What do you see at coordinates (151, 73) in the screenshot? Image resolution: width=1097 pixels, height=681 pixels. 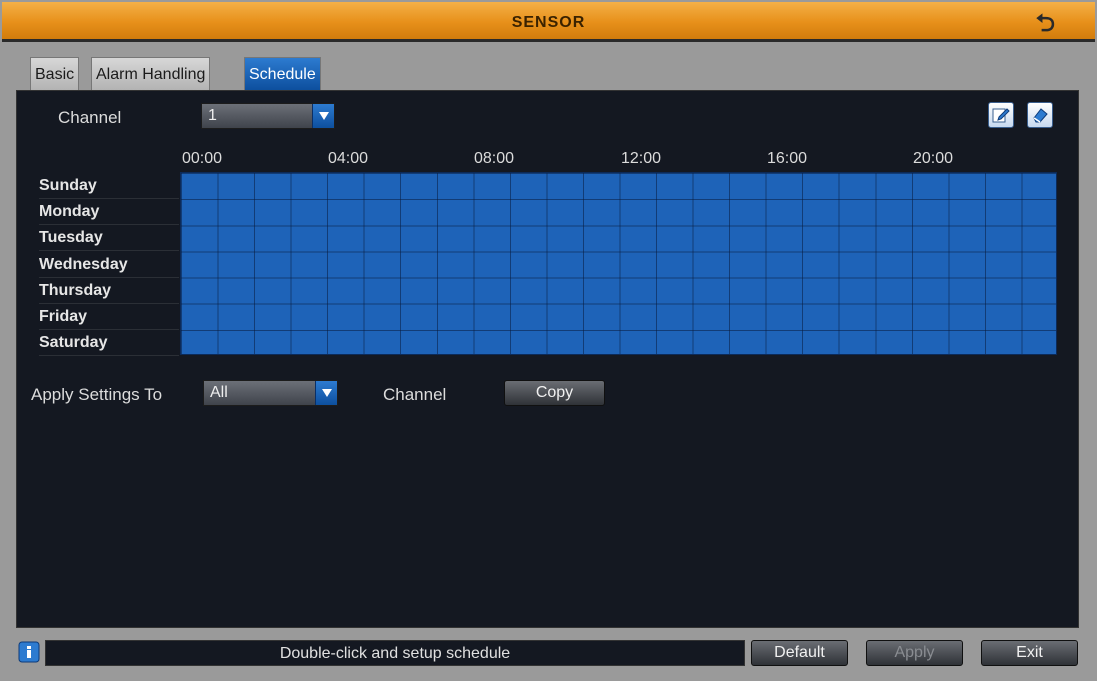 I see `tab-alarm-handling: Alarm Handling` at bounding box center [151, 73].